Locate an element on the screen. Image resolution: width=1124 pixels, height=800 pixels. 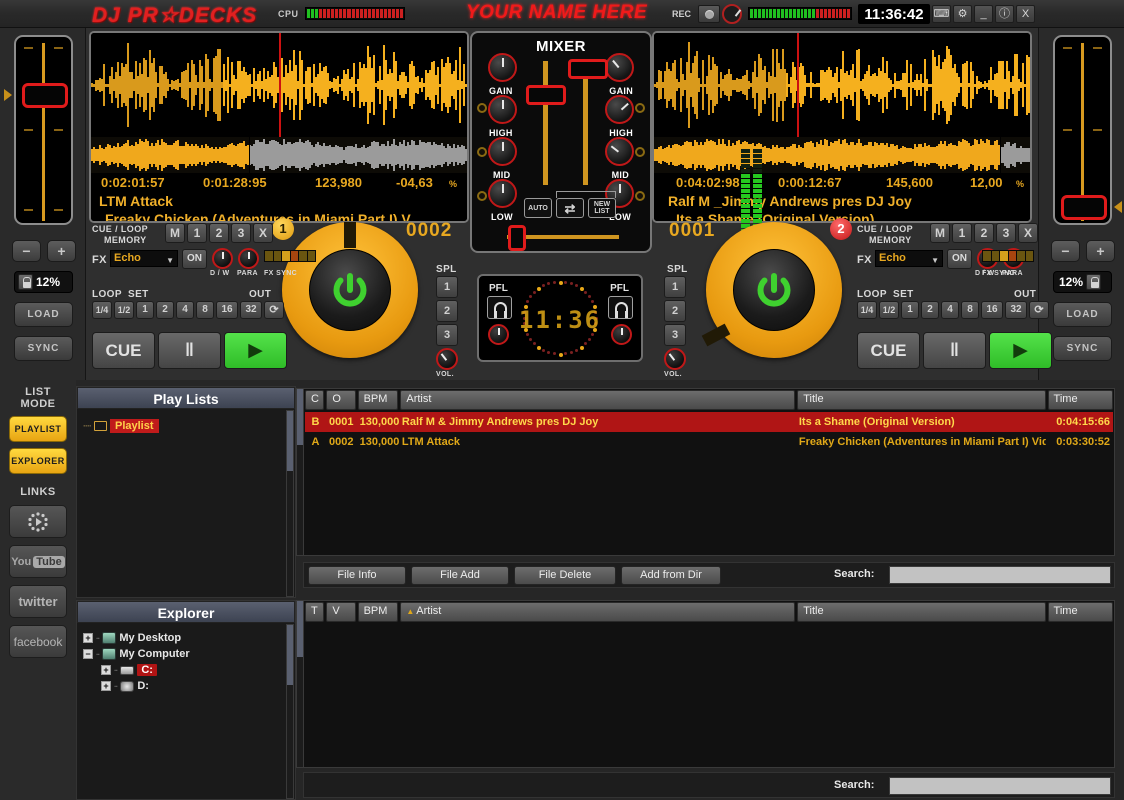
right-memory-1-button: 1 is located at coordinates (962, 233).